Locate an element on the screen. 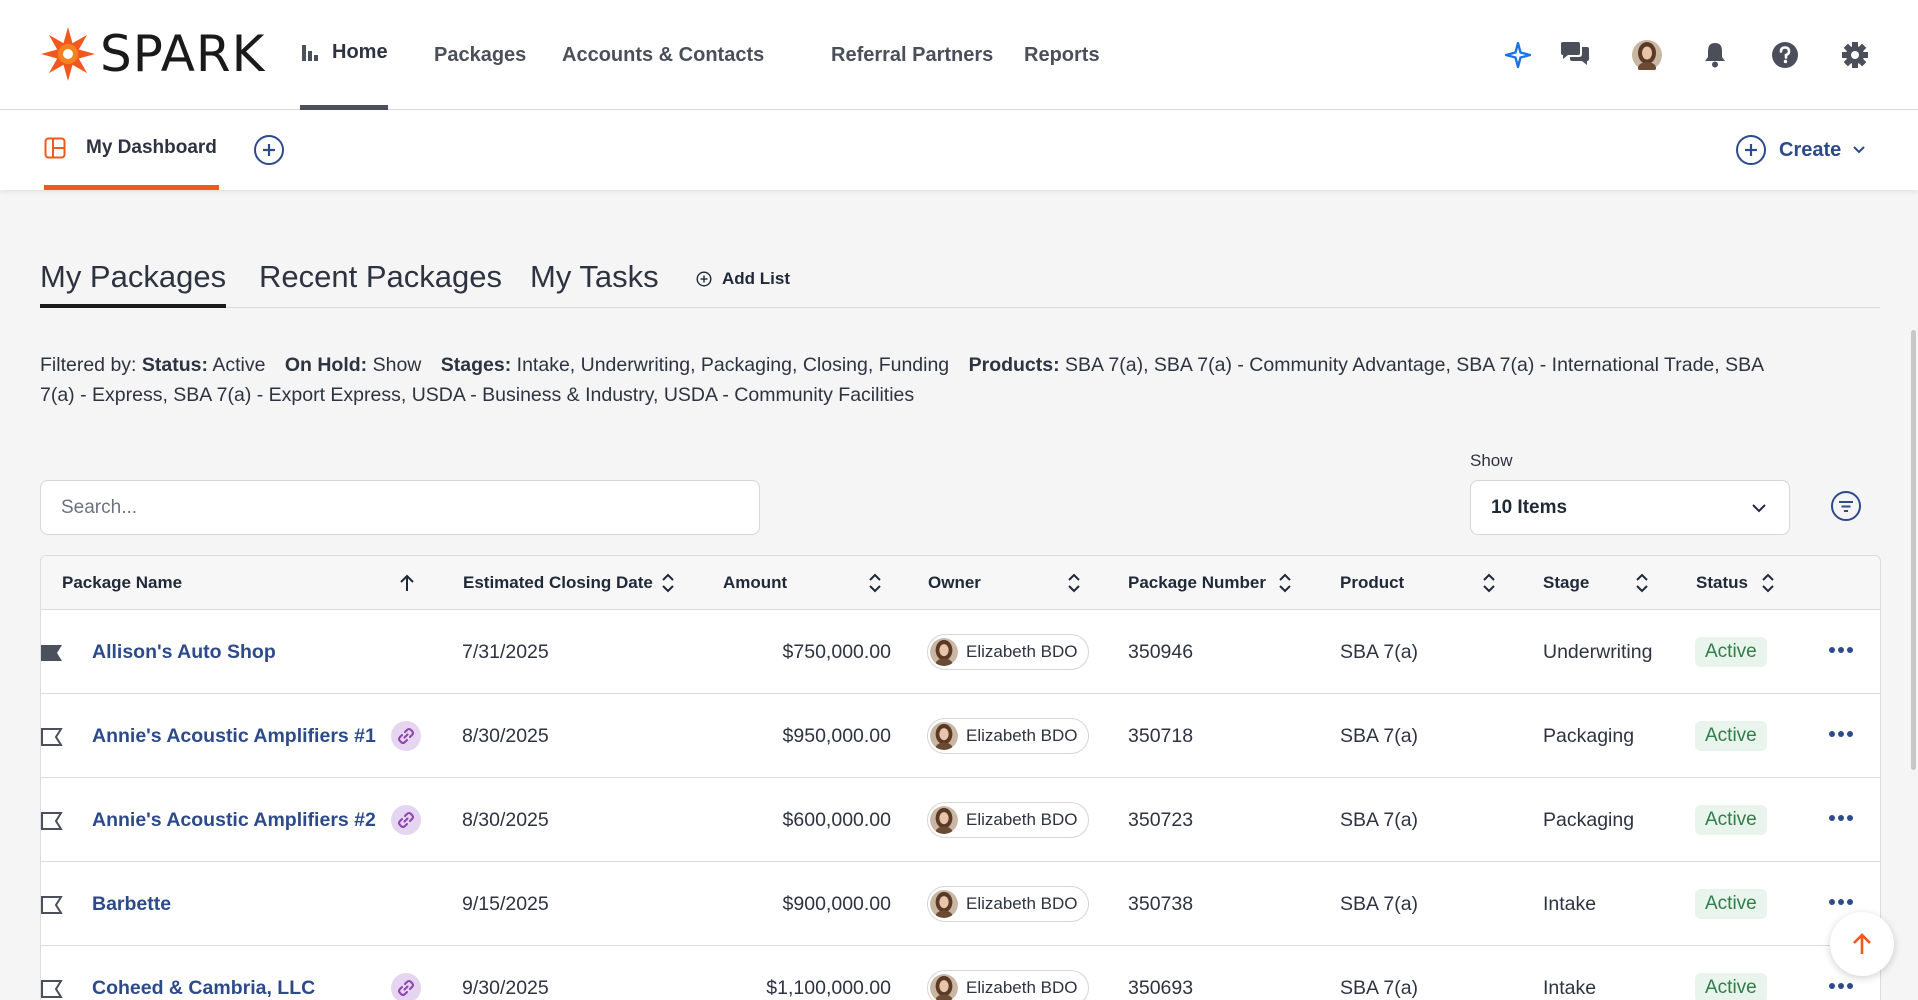 This screenshot has width=1918, height=1000. nav-reports: Reports is located at coordinates (1062, 55).